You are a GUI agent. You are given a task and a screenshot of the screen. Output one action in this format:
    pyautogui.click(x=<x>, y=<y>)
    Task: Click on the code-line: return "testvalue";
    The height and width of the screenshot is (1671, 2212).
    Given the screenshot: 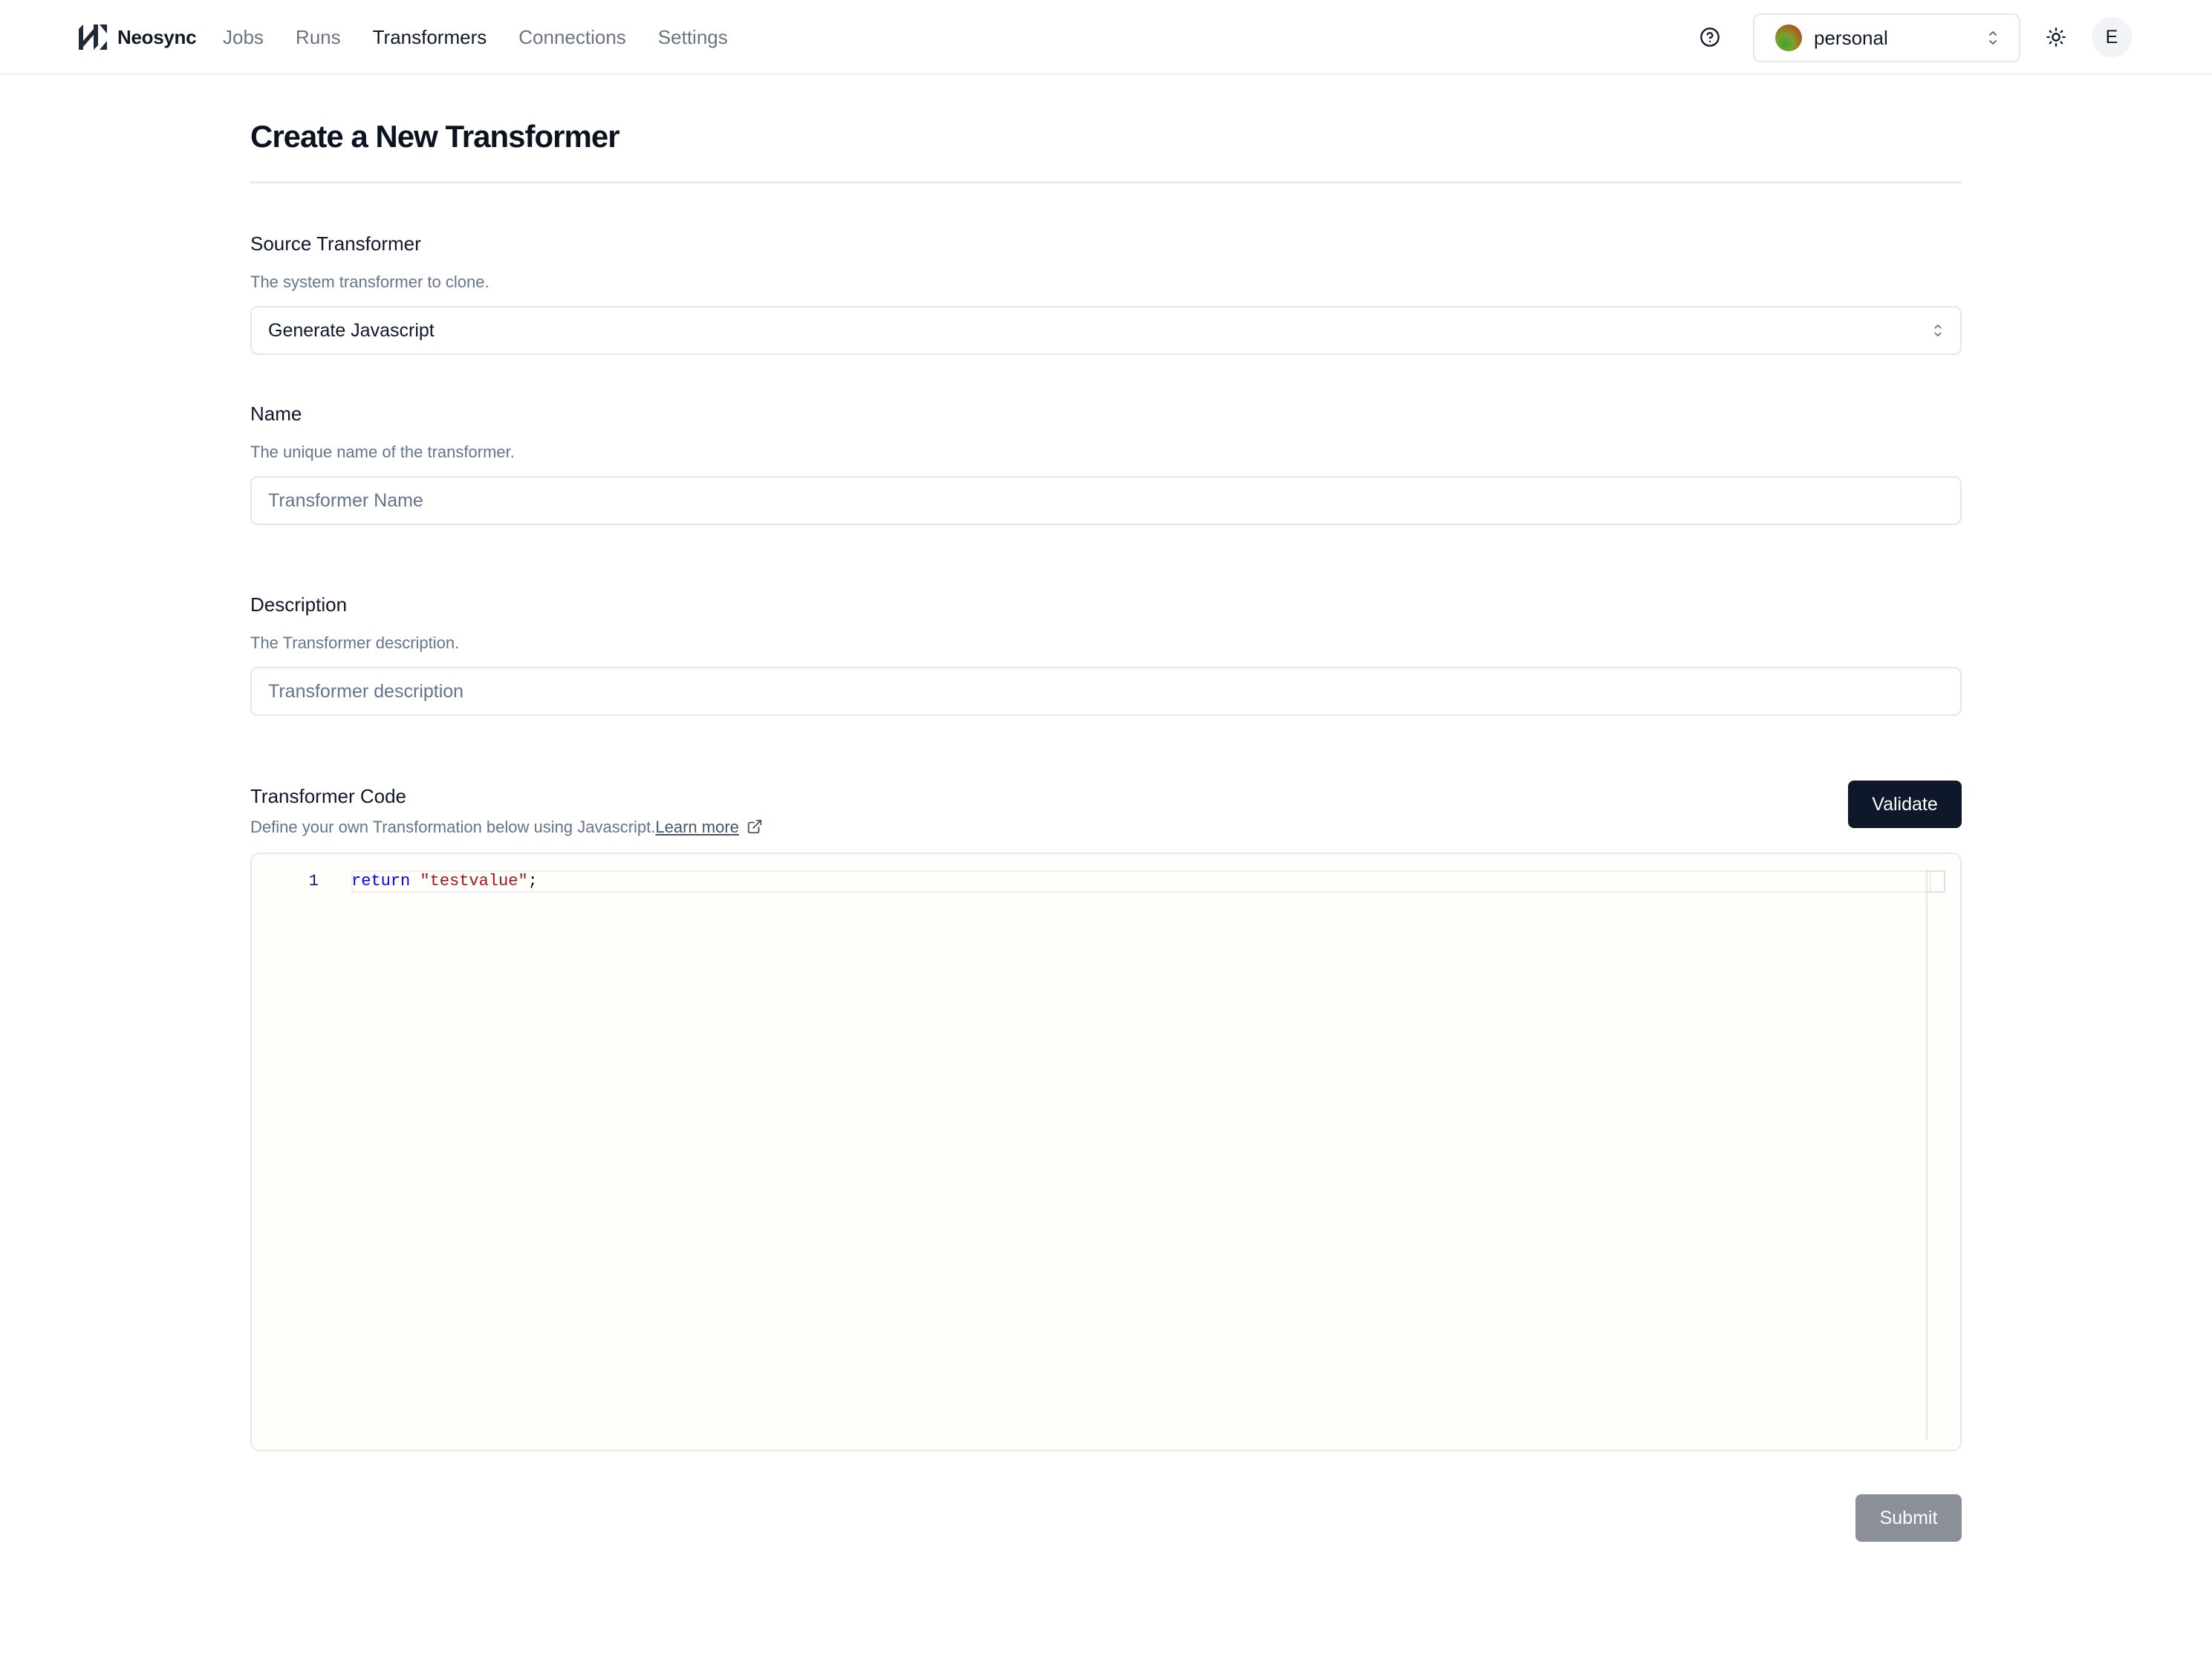 What is the action you would take?
    pyautogui.click(x=445, y=882)
    